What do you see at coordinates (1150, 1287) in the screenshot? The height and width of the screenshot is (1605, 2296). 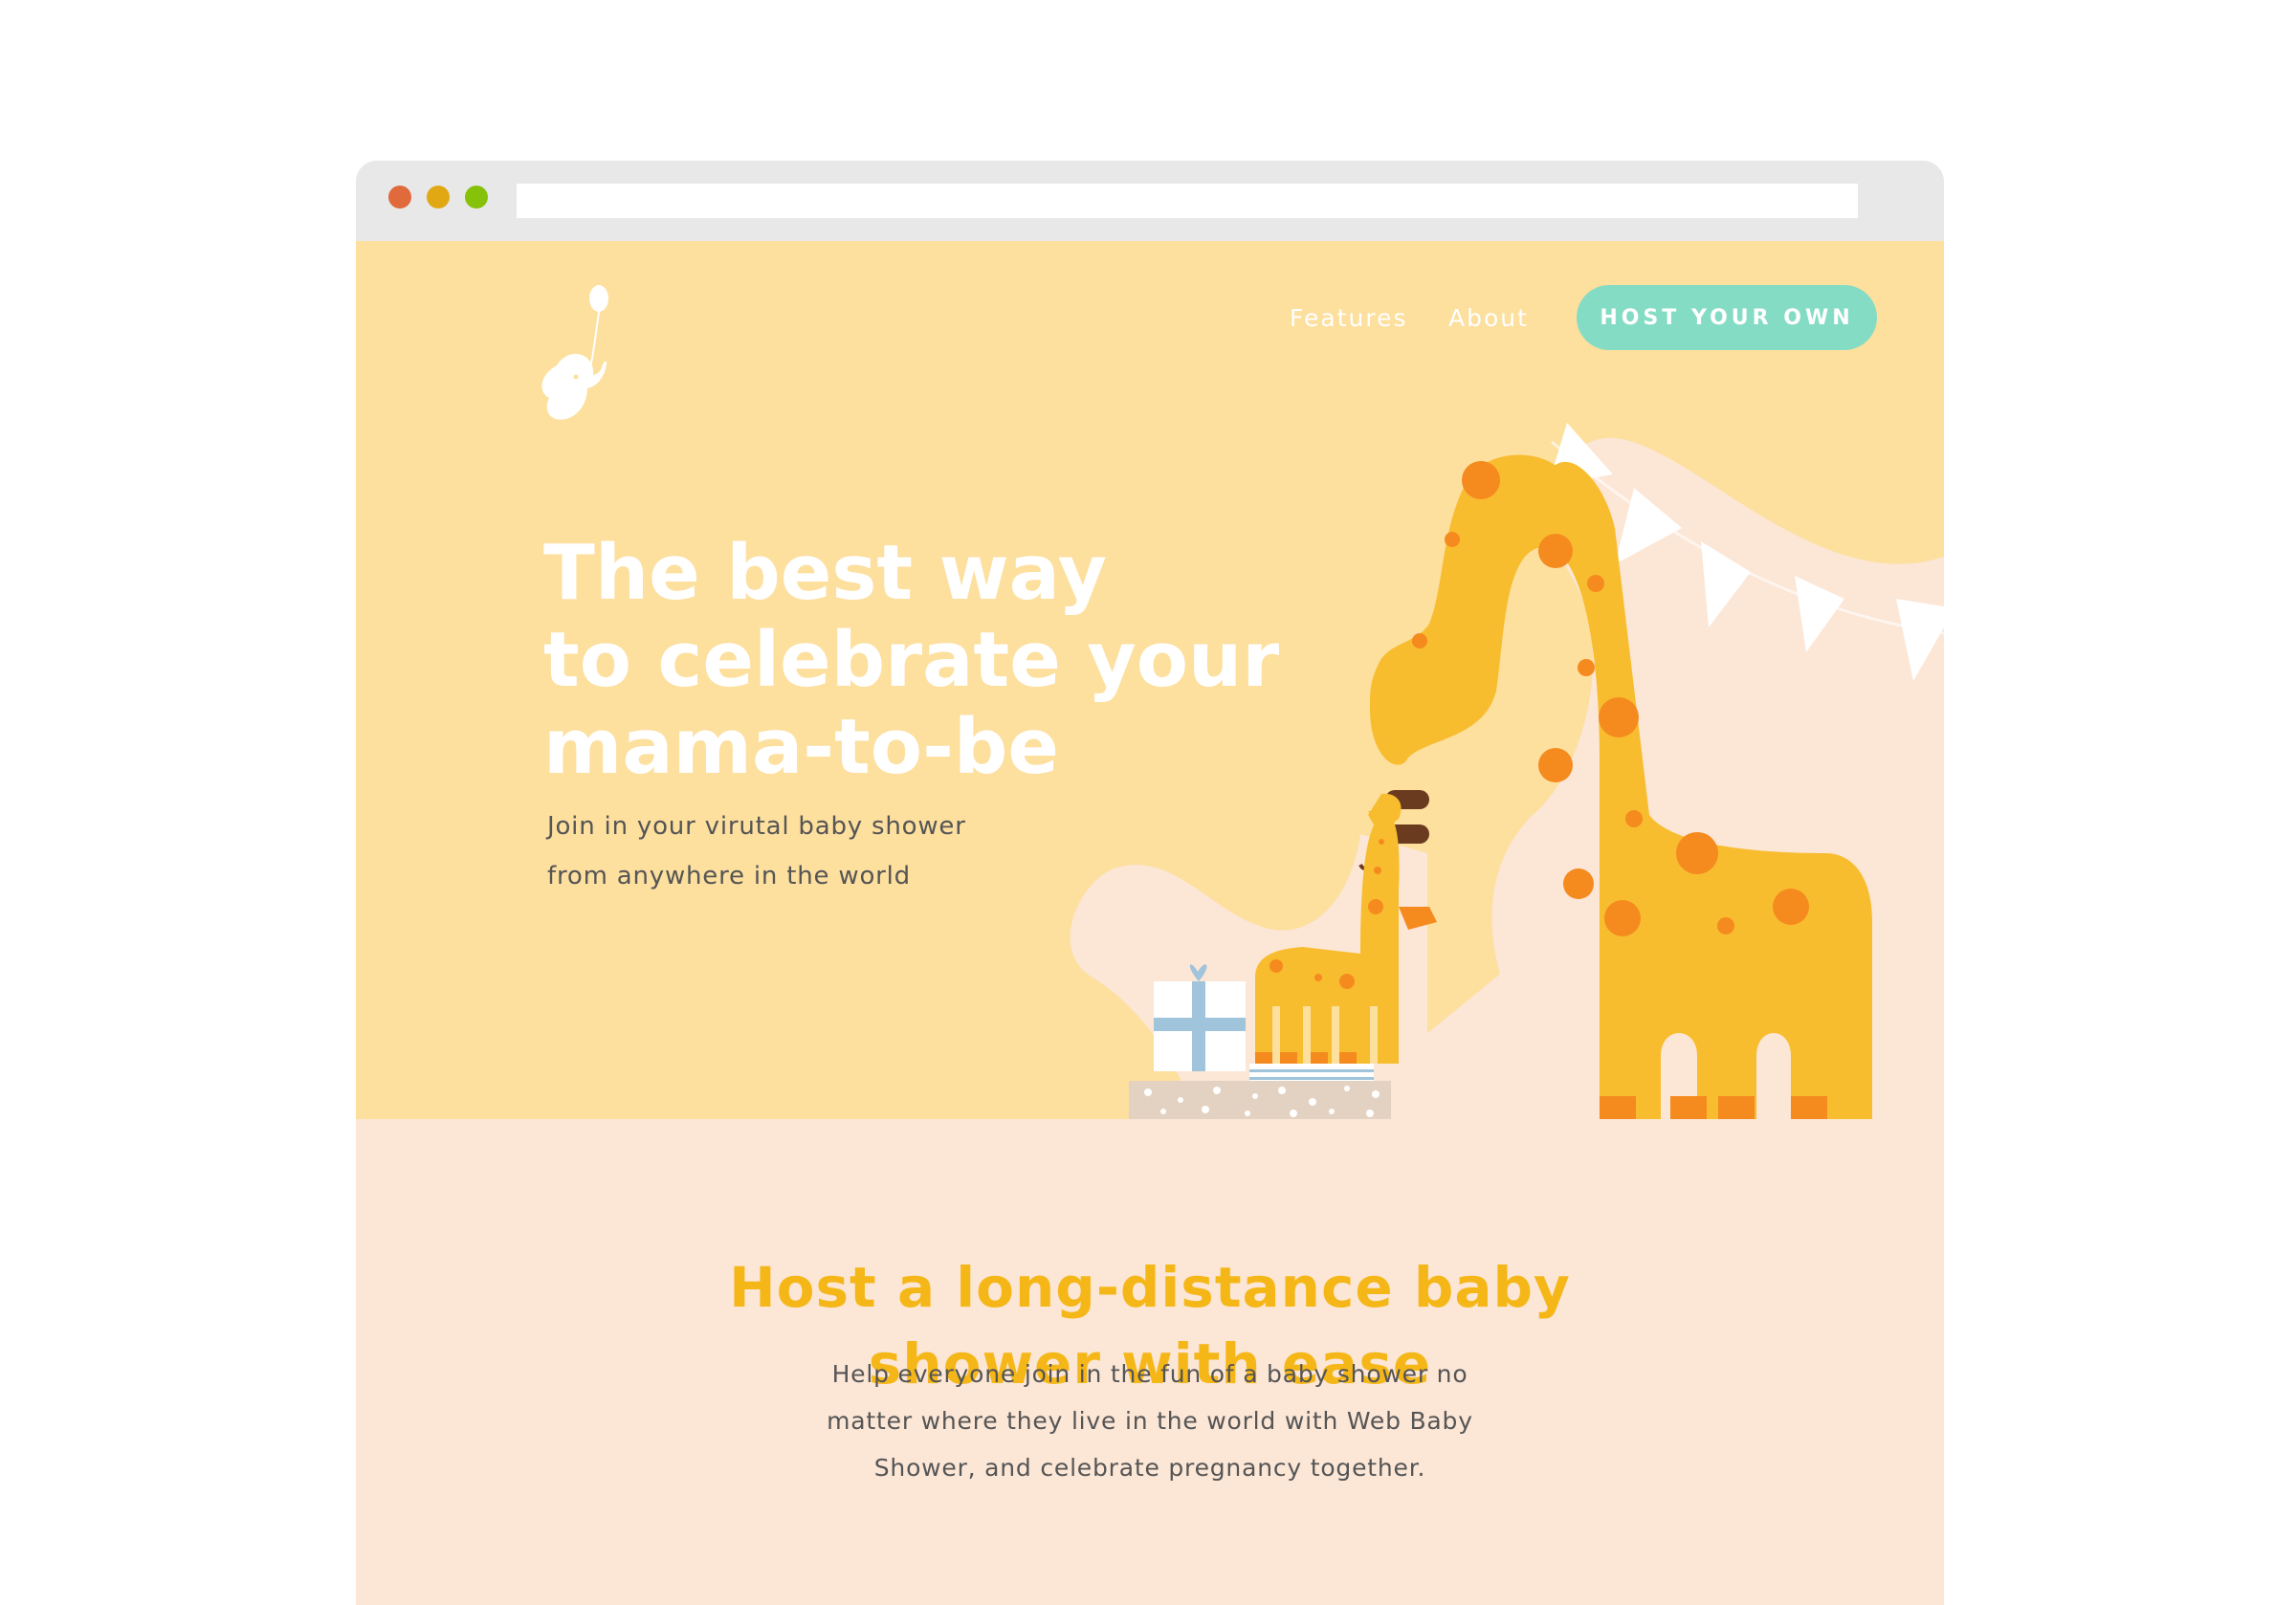 I see `features-title-line: Host a long-distance baby` at bounding box center [1150, 1287].